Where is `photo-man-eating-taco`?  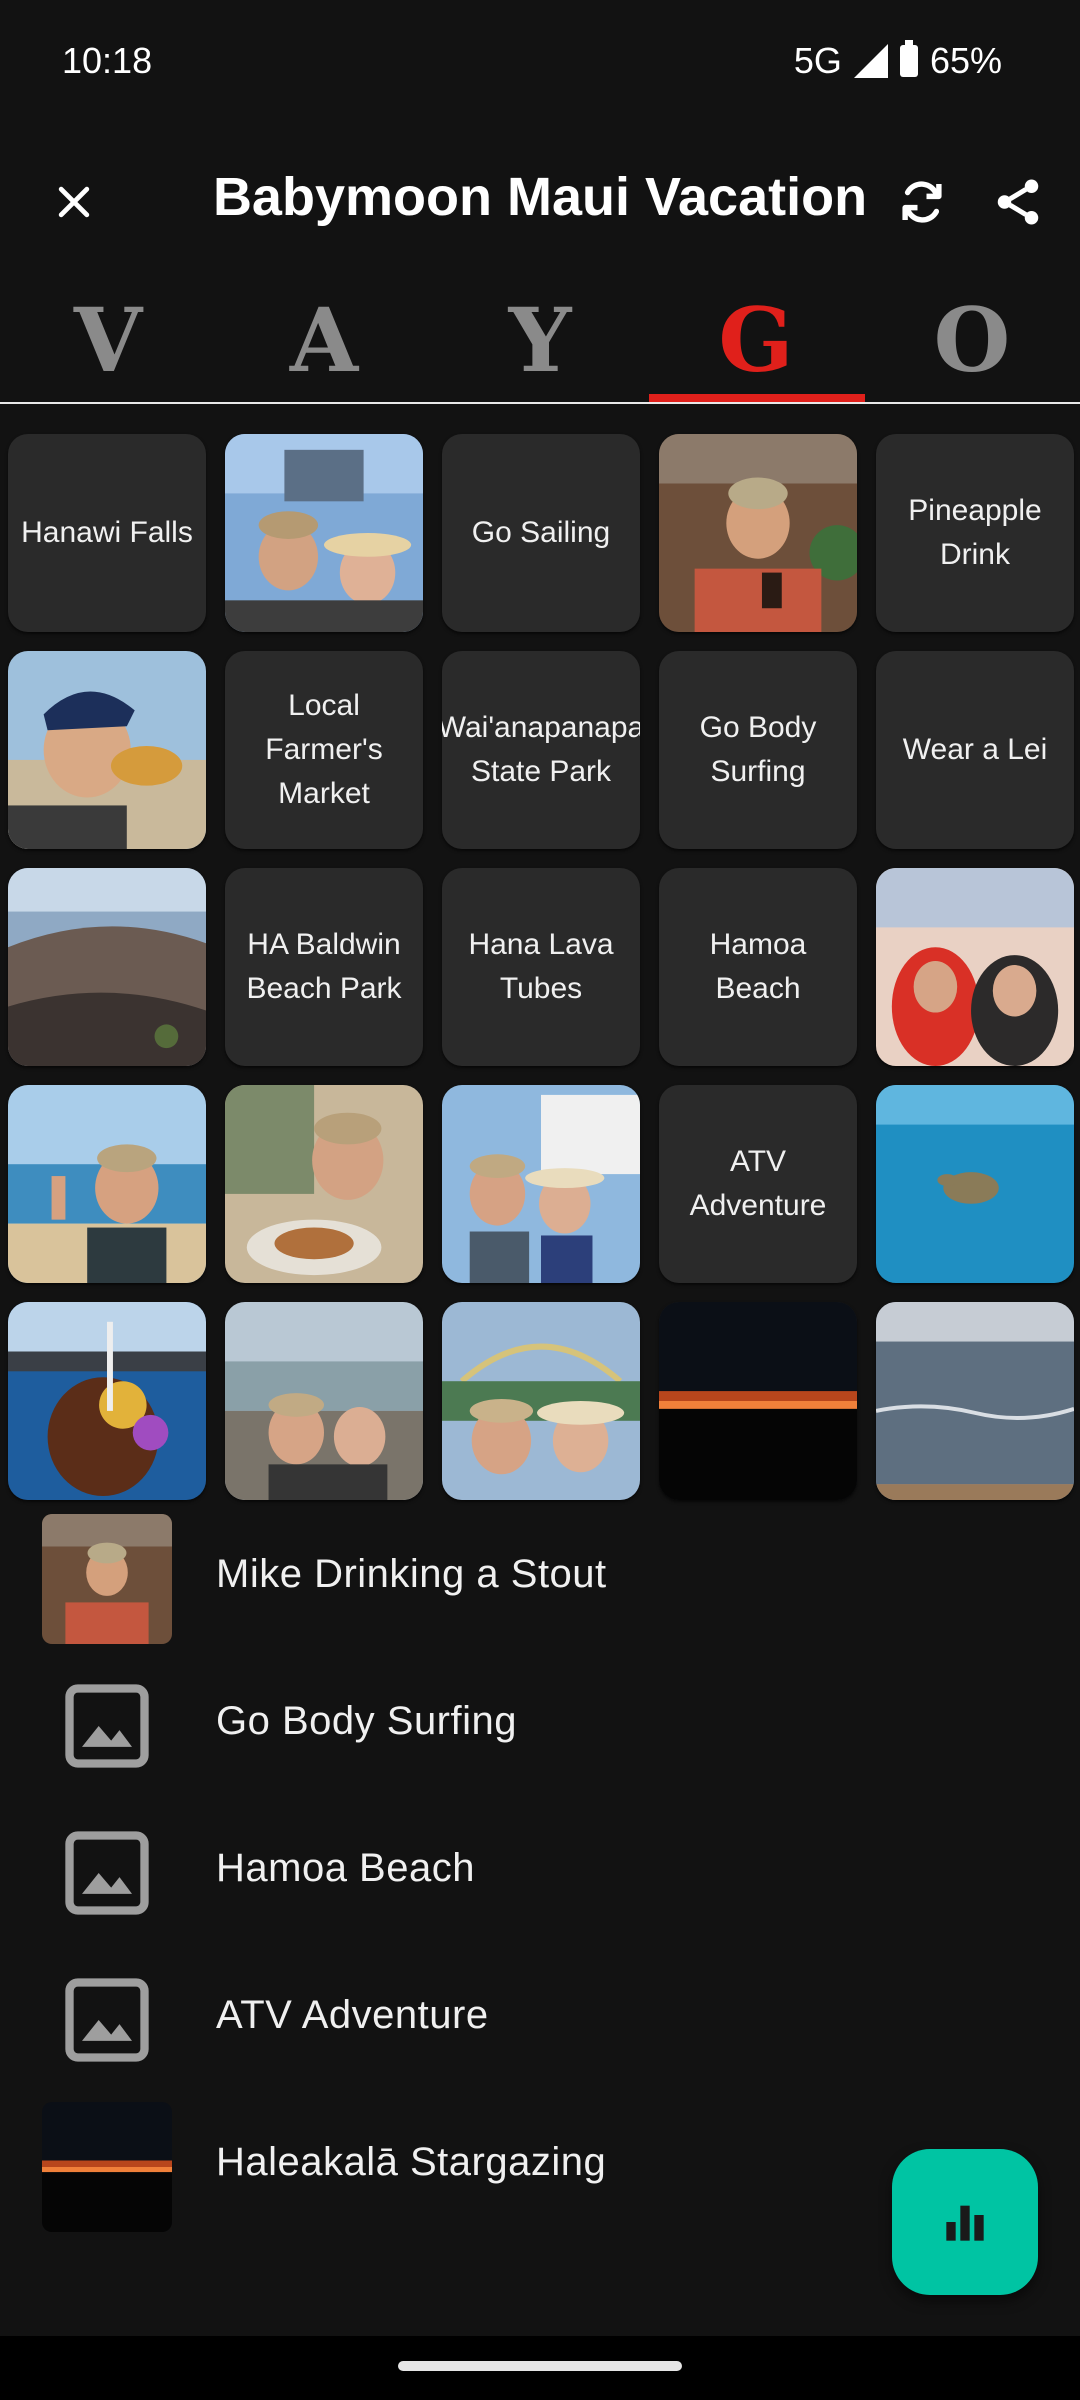 photo-man-eating-taco is located at coordinates (107, 750).